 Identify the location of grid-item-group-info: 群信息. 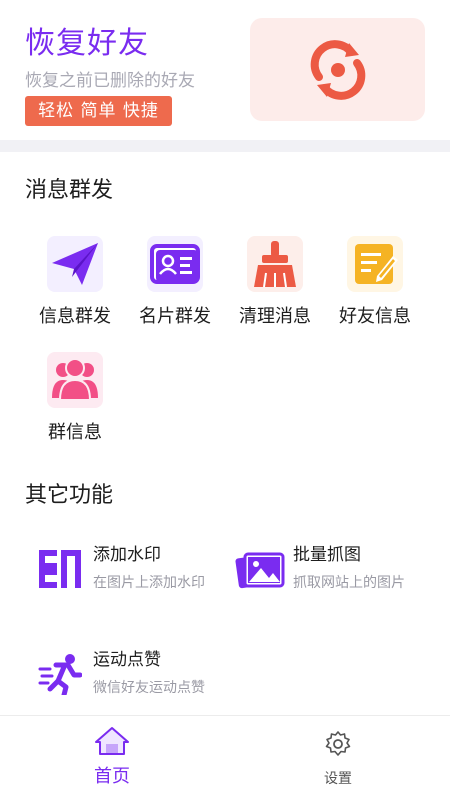
(75, 398).